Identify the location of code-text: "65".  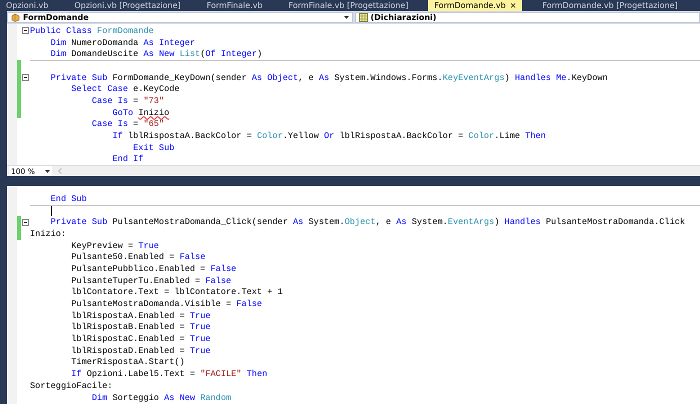
(153, 124).